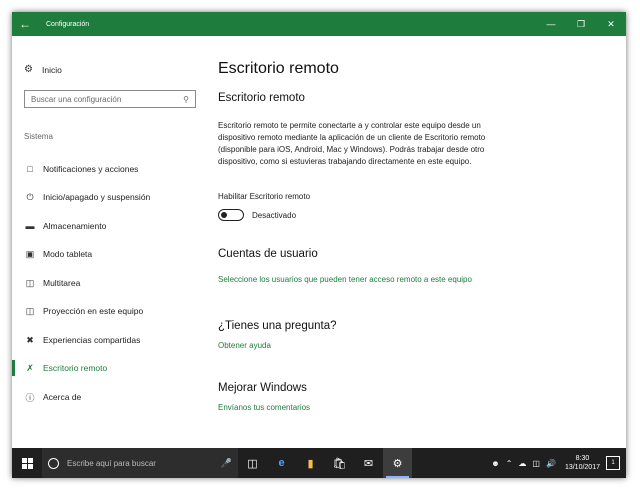  What do you see at coordinates (75, 226) in the screenshot?
I see `sidebar-item-label: Almacenamiento` at bounding box center [75, 226].